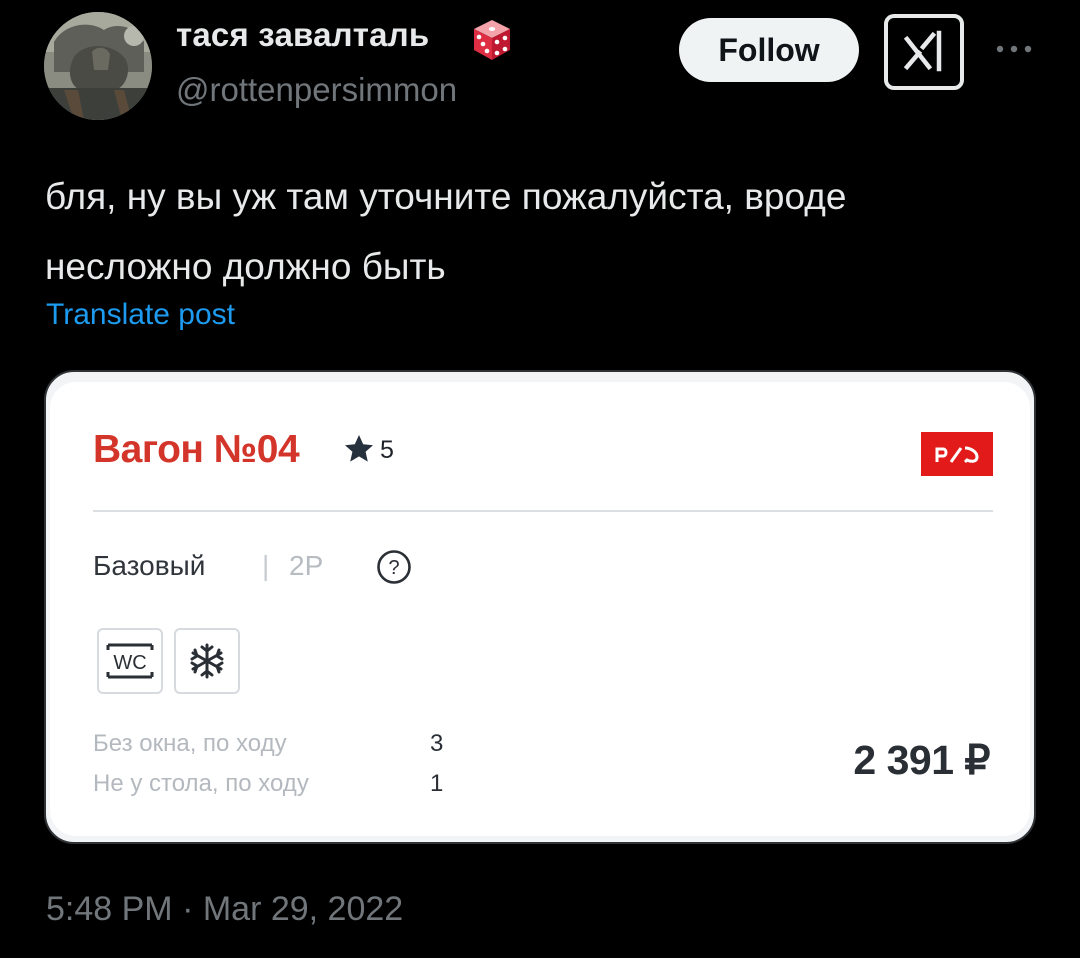 Image resolution: width=1080 pixels, height=958 pixels. What do you see at coordinates (190, 743) in the screenshot?
I see `seat-type-label: Без окна, по ходу` at bounding box center [190, 743].